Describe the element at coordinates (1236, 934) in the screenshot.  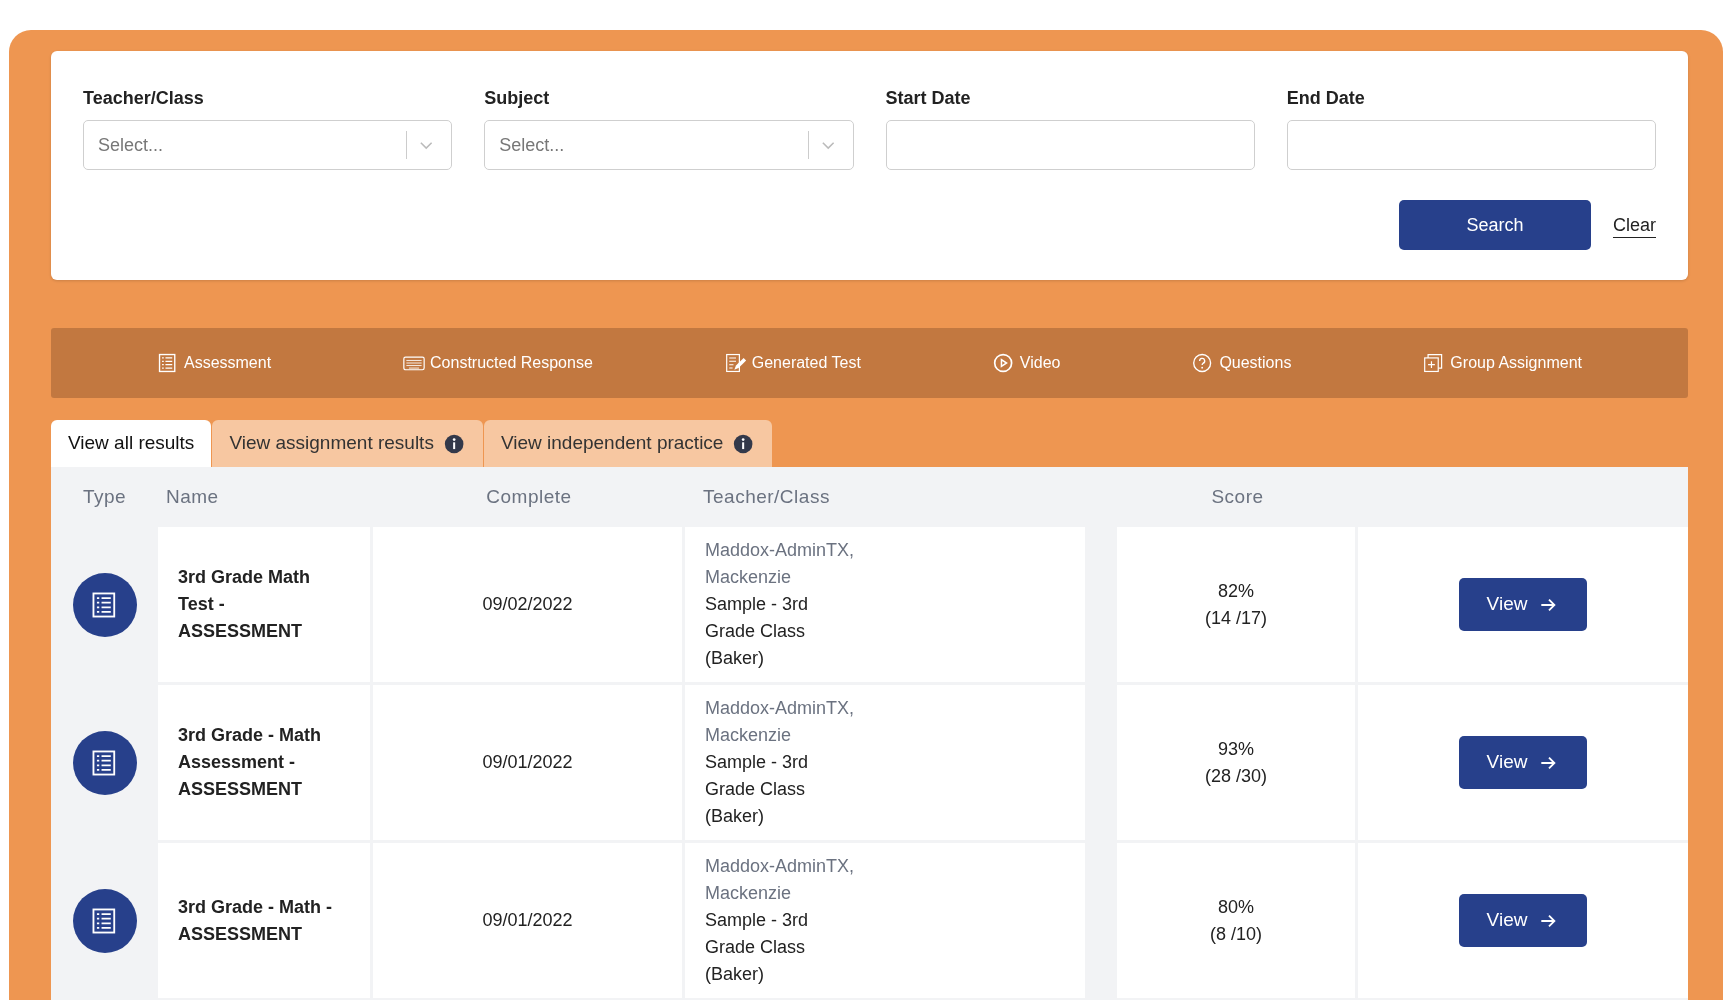
I see `score-fraction: (8 /10)` at that location.